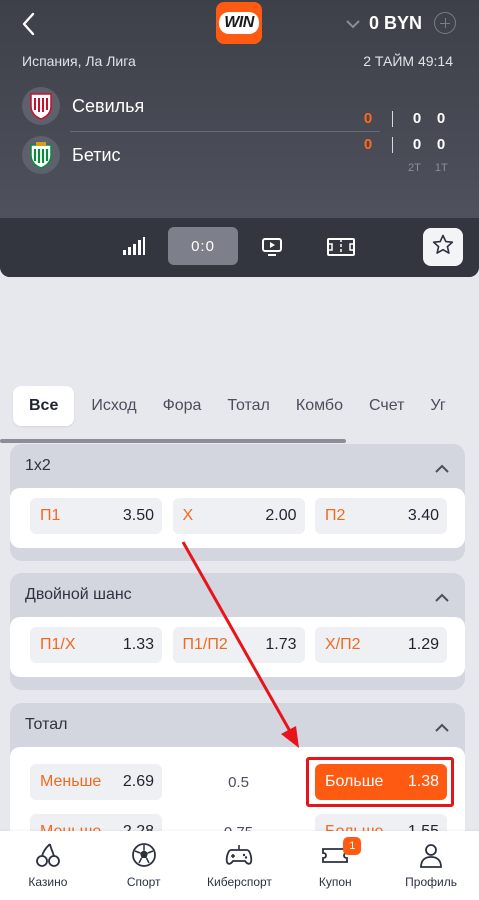  What do you see at coordinates (96, 516) in the screenshot?
I see `odd-button: П1 3.50` at bounding box center [96, 516].